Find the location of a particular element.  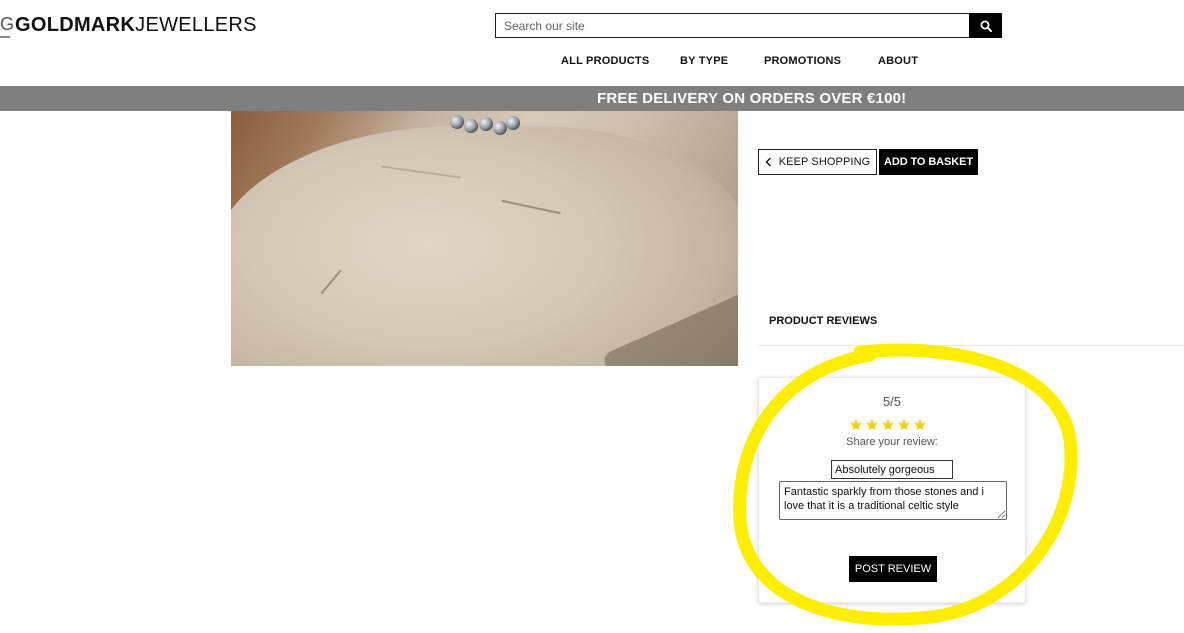

nav-item-about: ABOUT is located at coordinates (898, 61).